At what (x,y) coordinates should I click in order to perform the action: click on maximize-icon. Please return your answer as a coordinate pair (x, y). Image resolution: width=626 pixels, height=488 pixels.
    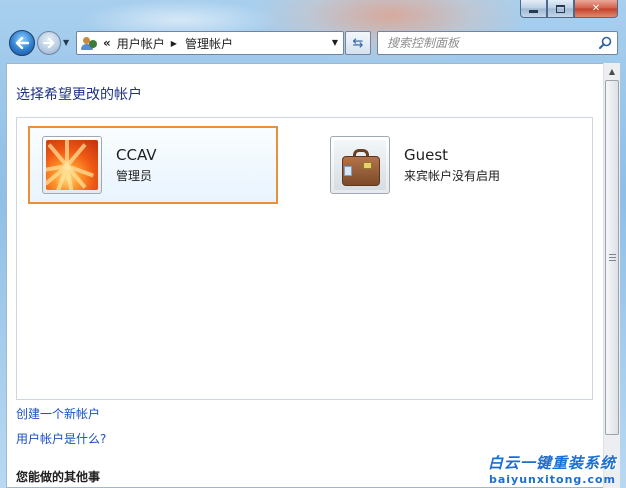
    Looking at the image, I should click on (560, 8).